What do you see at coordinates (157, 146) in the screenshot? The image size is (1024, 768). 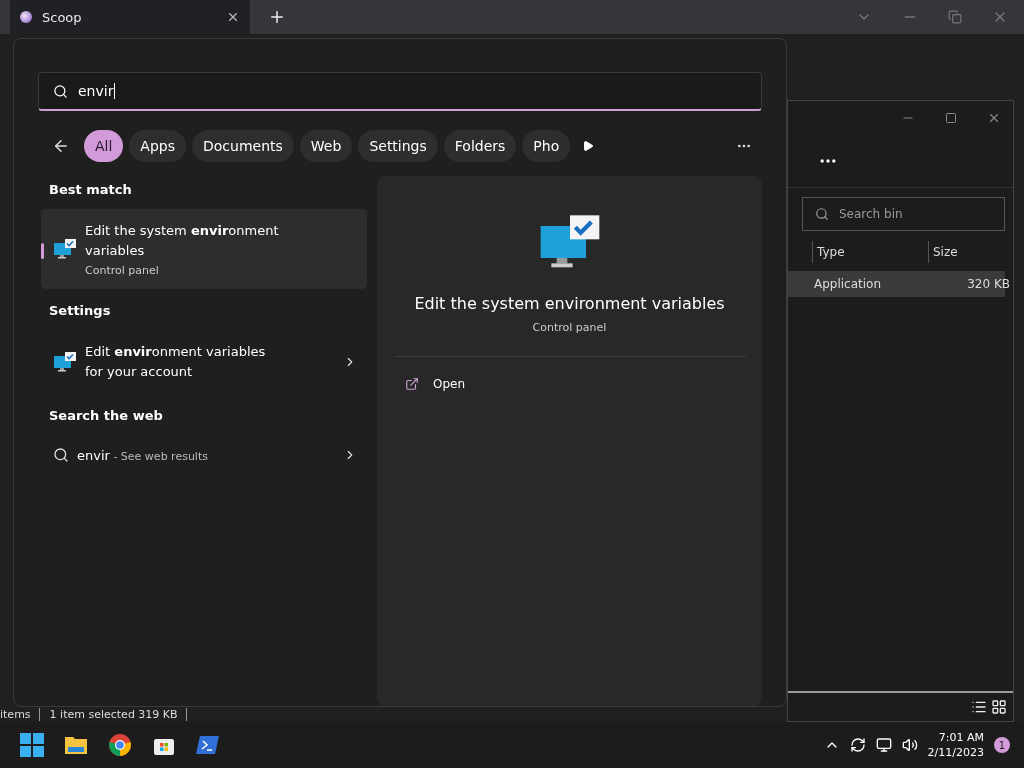 I see `filter-tab: Apps` at bounding box center [157, 146].